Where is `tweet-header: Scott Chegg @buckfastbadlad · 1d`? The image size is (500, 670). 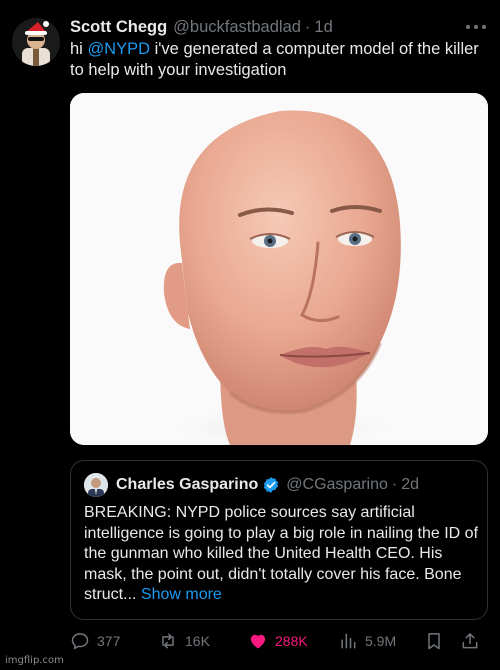 tweet-header: Scott Chegg @buckfastbadlad · 1d is located at coordinates (278, 27).